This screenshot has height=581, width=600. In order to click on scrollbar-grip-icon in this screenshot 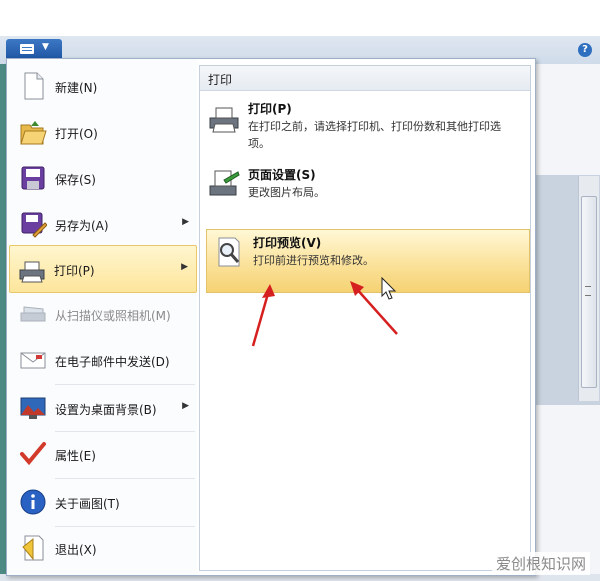, I will do `click(588, 291)`.